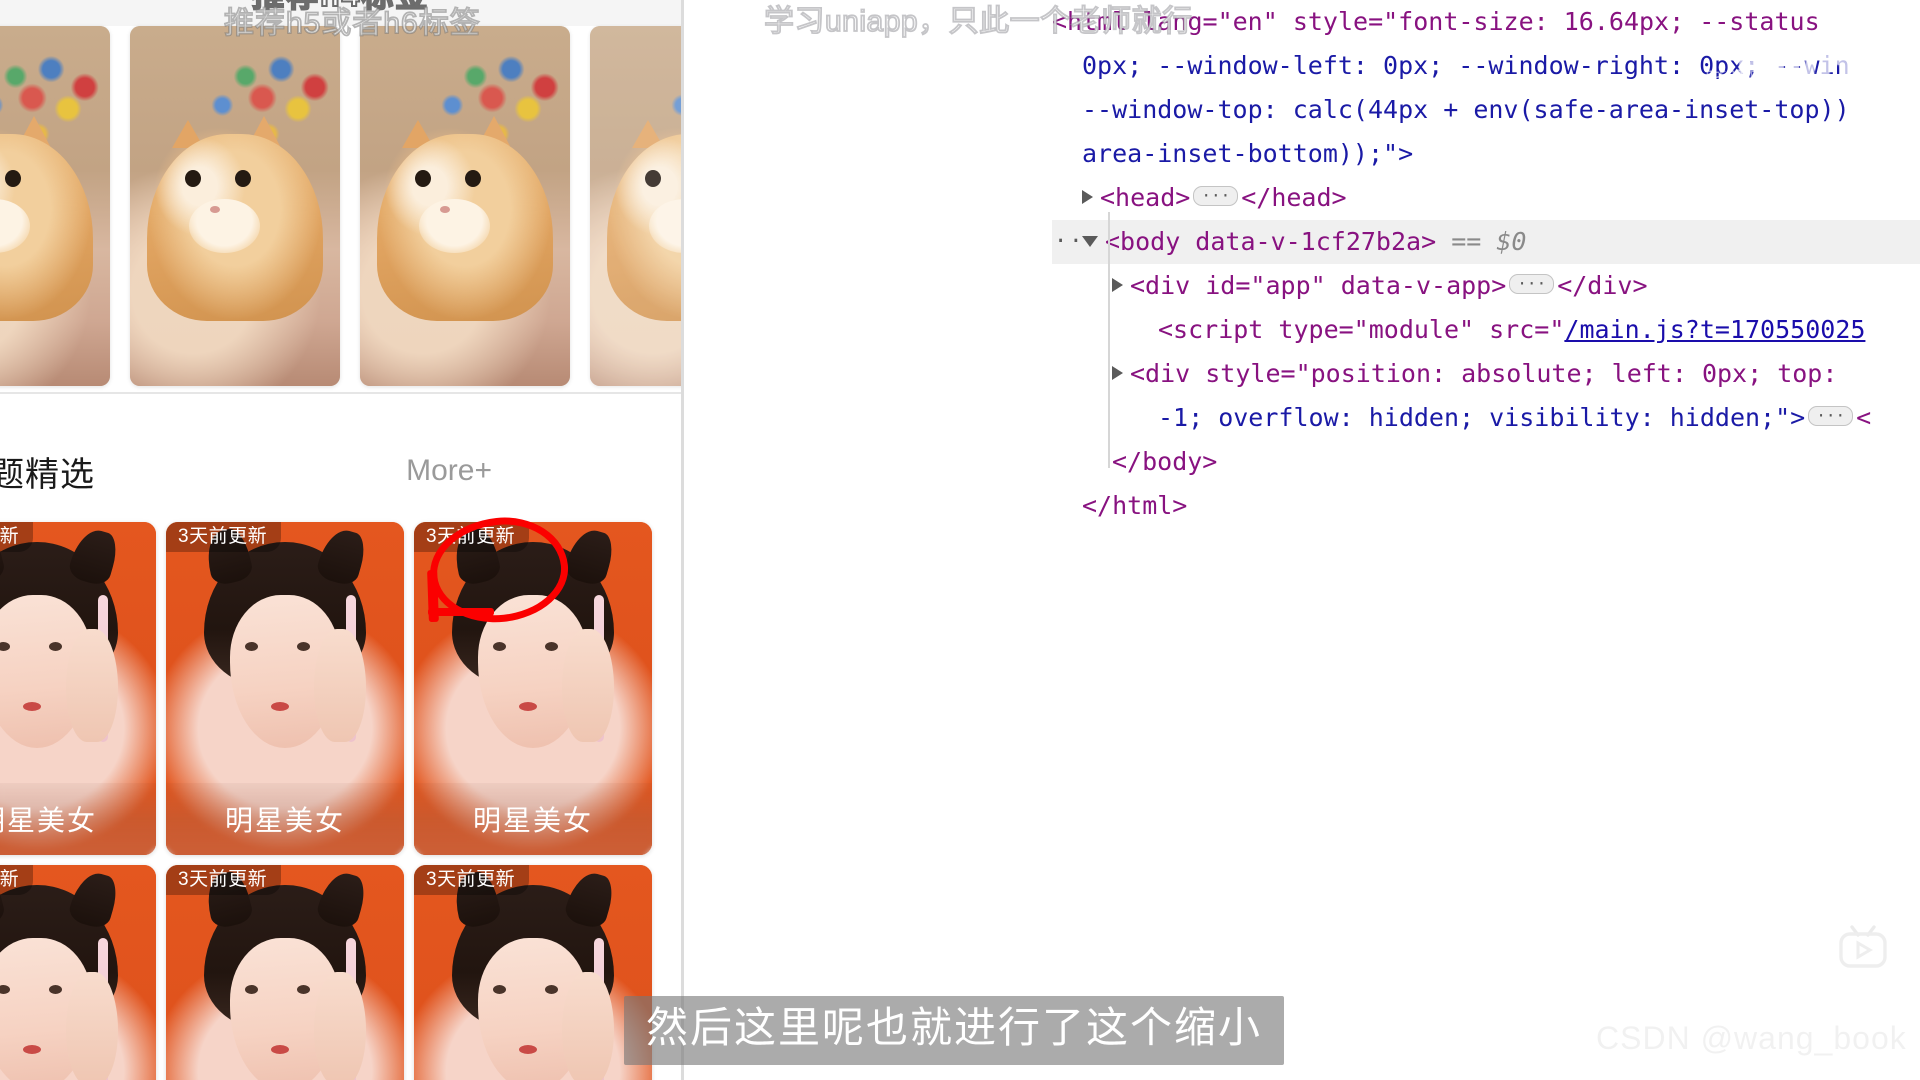 This screenshot has width=1920, height=1080. I want to click on indent-guide, so click(1109, 340).